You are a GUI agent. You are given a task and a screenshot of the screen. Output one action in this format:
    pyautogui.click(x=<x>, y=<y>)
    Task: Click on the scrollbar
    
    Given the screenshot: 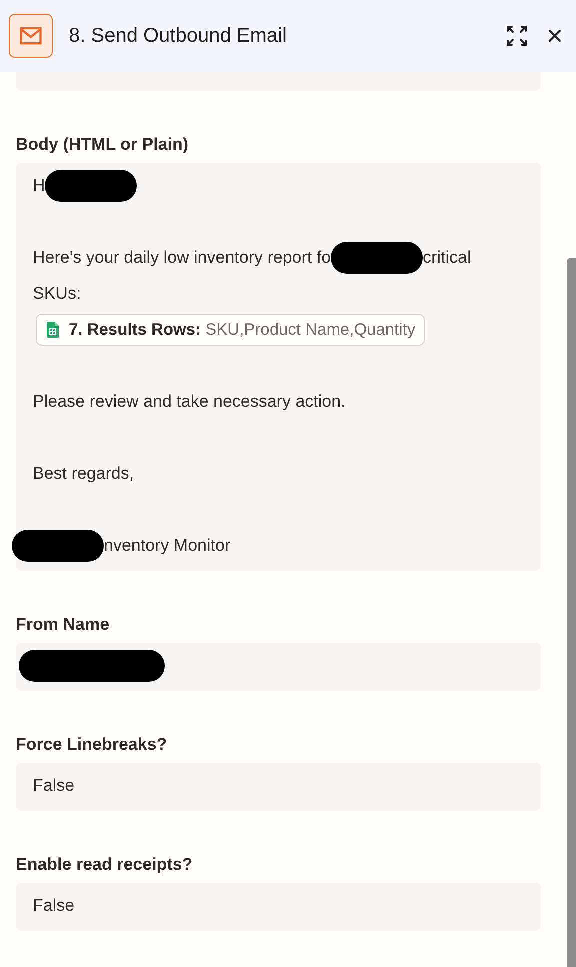 What is the action you would take?
    pyautogui.click(x=571, y=612)
    